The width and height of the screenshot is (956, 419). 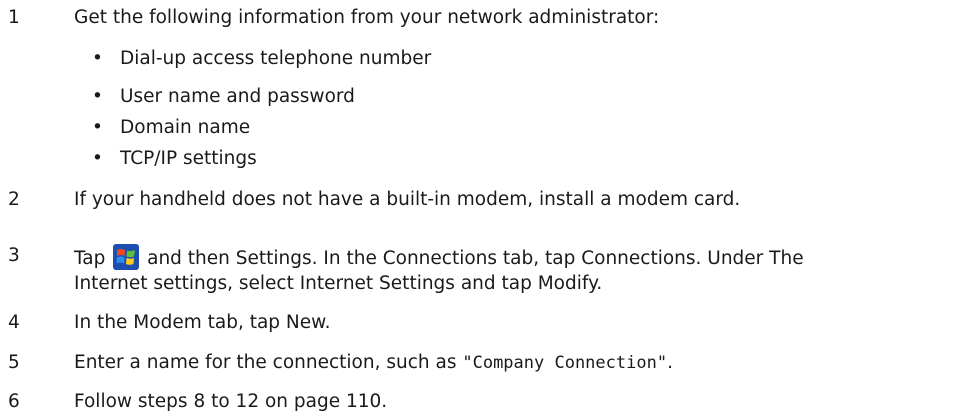 What do you see at coordinates (276, 58) in the screenshot?
I see `bullet-text: Dial-up access telephone number` at bounding box center [276, 58].